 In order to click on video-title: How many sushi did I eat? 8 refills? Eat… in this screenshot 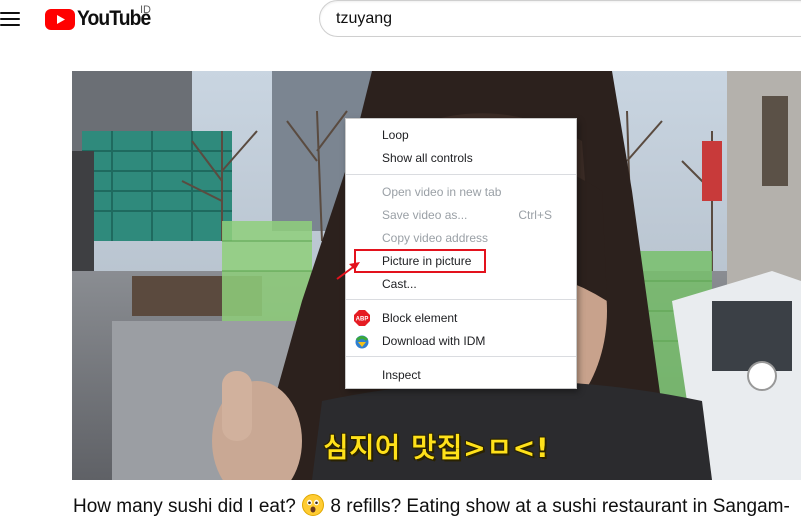, I will do `click(437, 506)`.